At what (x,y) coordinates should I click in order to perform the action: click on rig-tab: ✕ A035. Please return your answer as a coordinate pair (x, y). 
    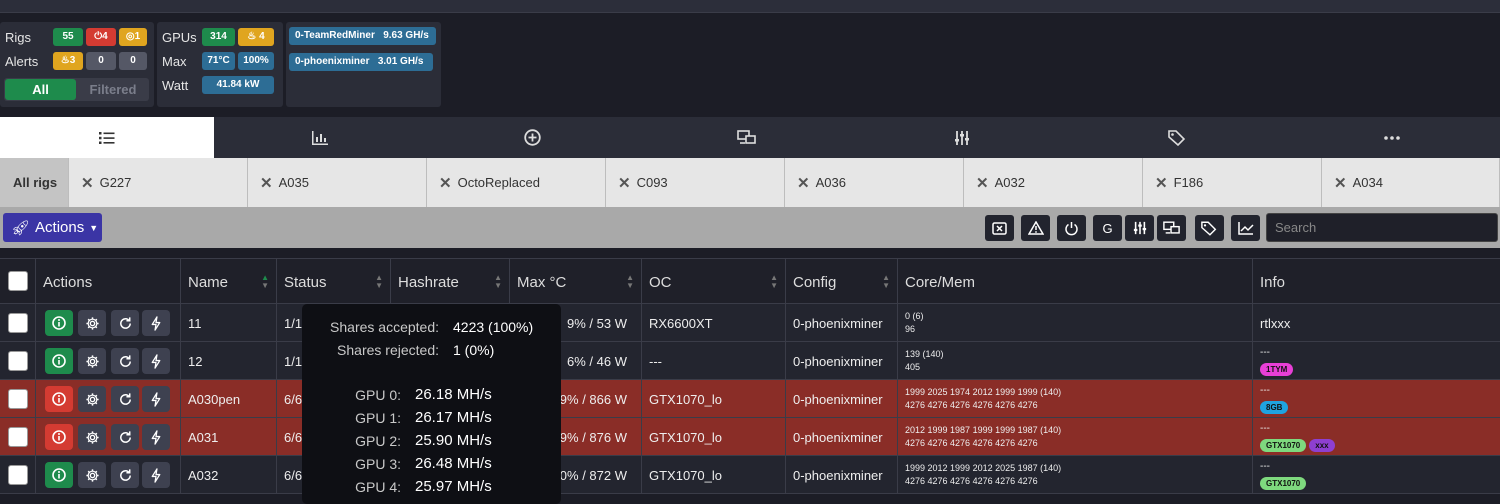
    Looking at the image, I should click on (337, 182).